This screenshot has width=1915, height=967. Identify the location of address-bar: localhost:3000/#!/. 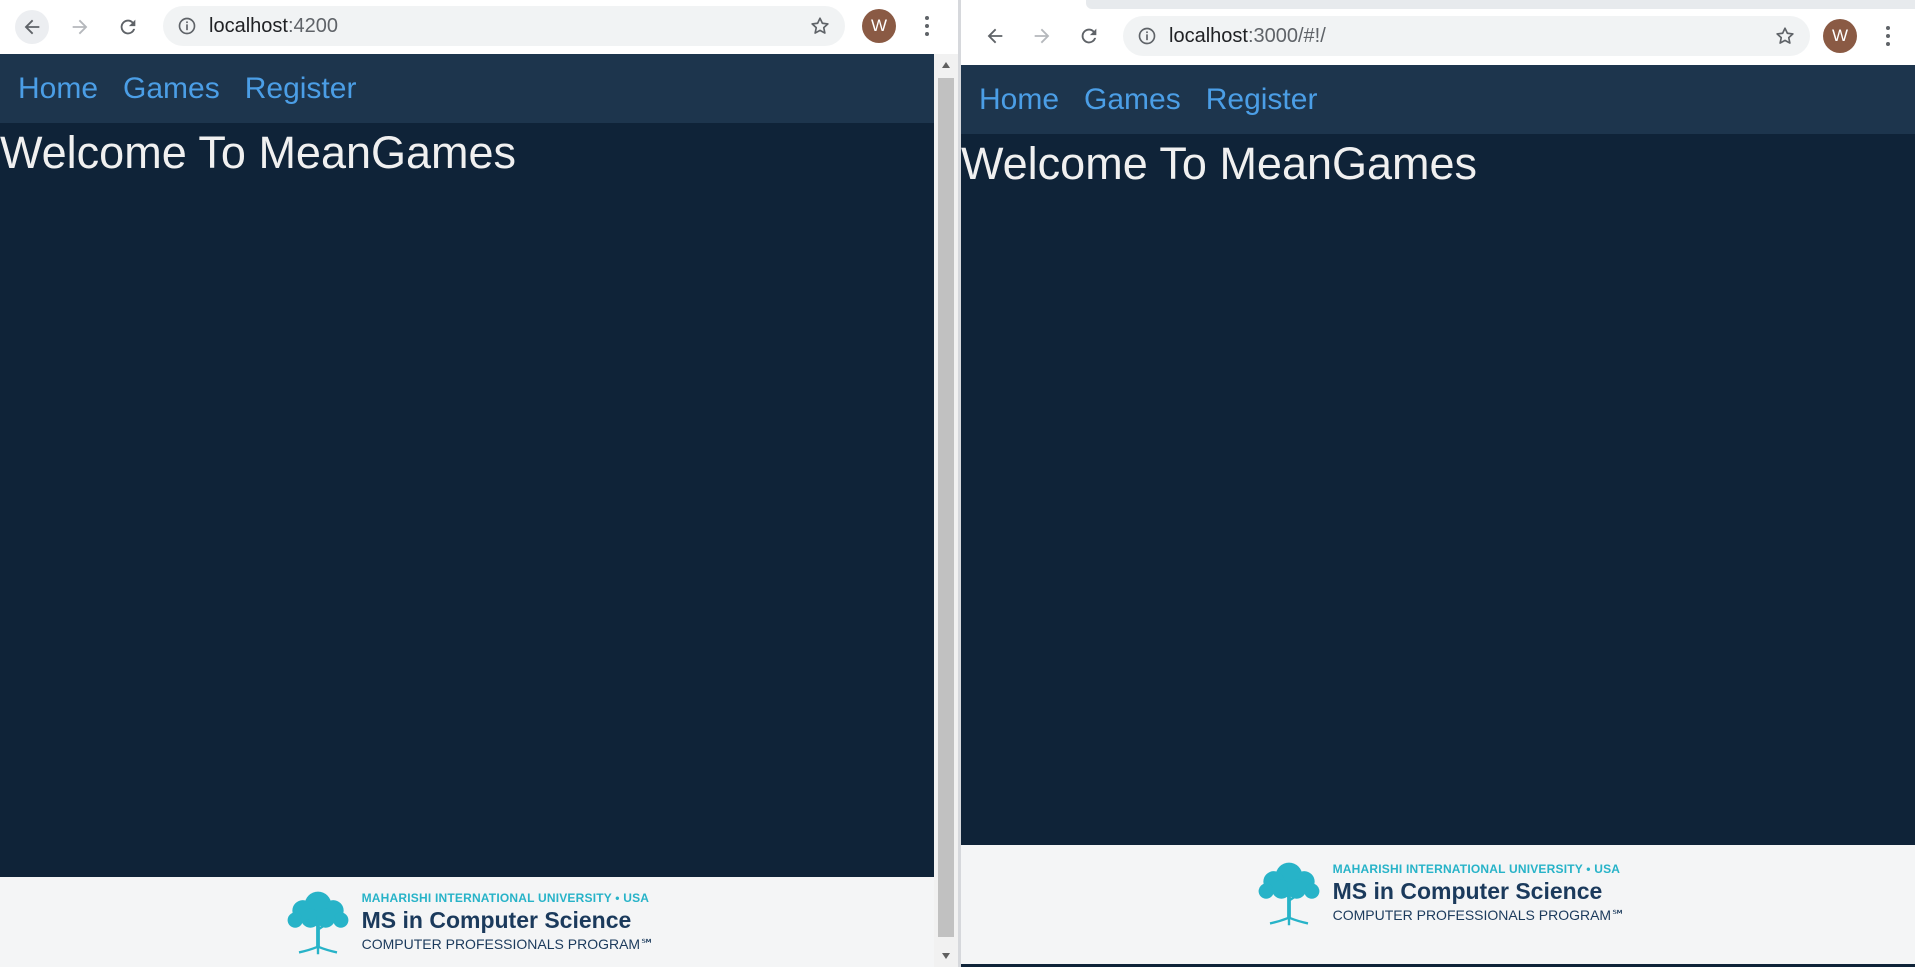
(1466, 36).